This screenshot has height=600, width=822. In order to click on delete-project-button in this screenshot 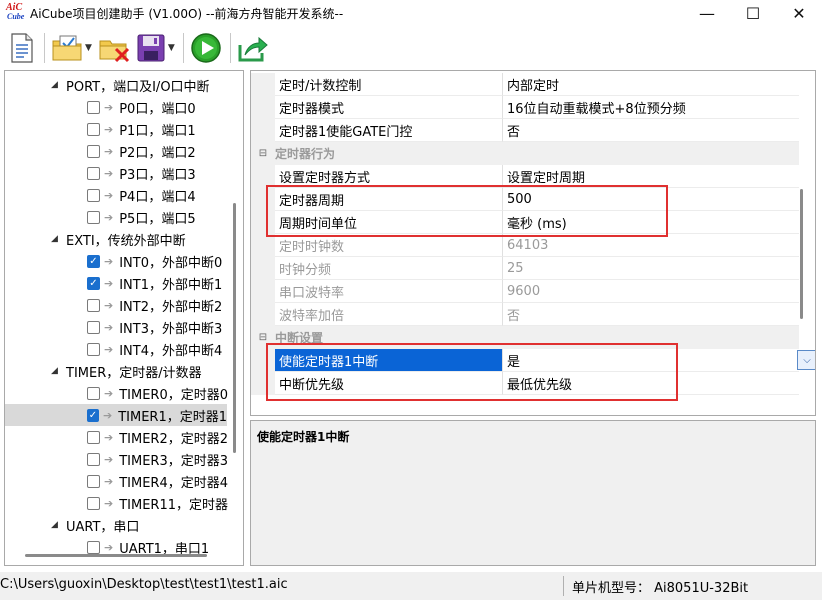, I will do `click(114, 48)`.